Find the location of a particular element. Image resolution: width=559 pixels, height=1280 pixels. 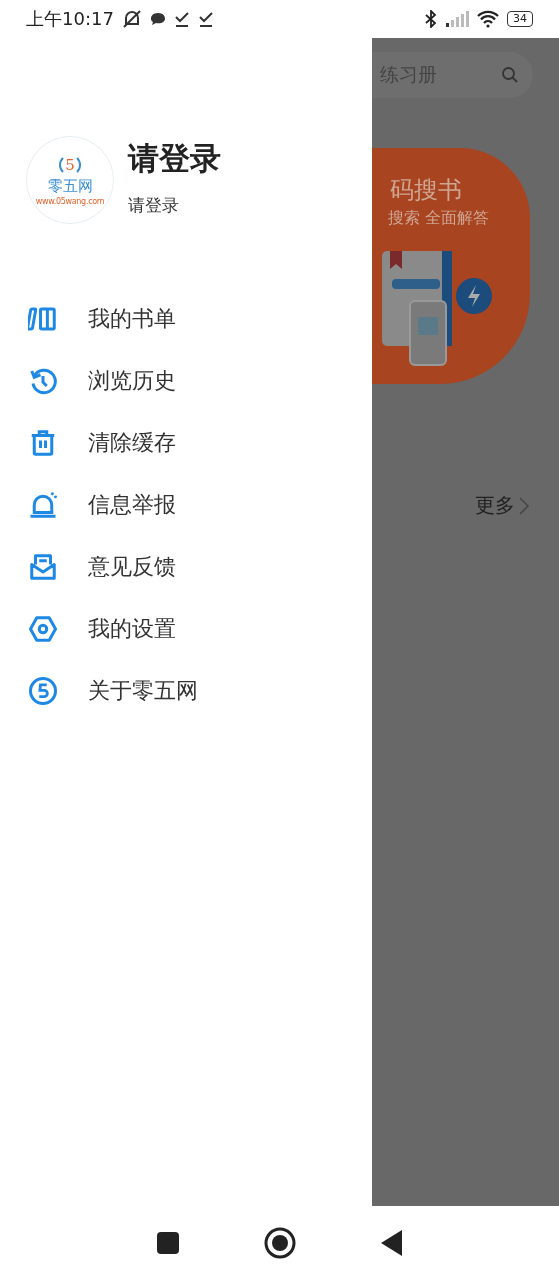

signal-icon is located at coordinates (457, 19).